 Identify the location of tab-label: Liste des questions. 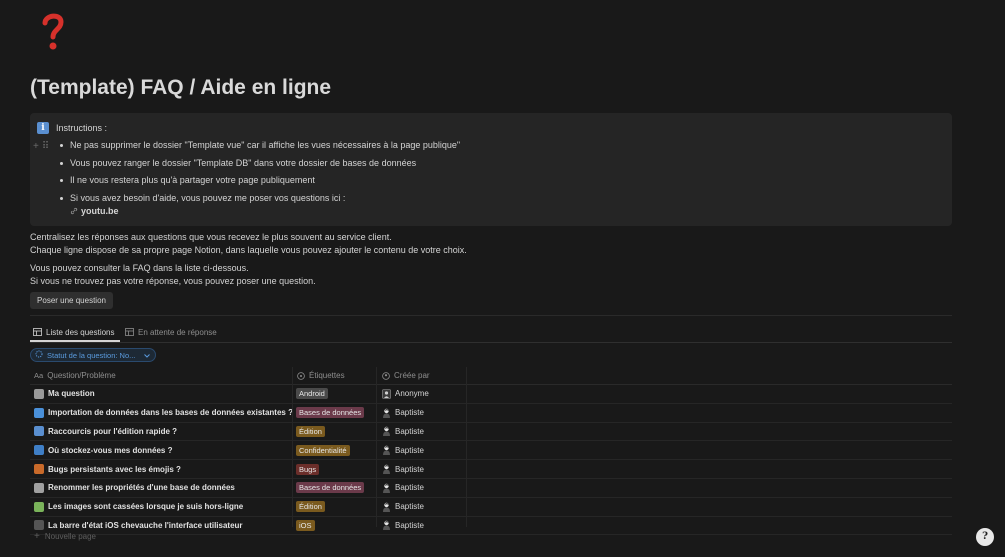
(80, 332).